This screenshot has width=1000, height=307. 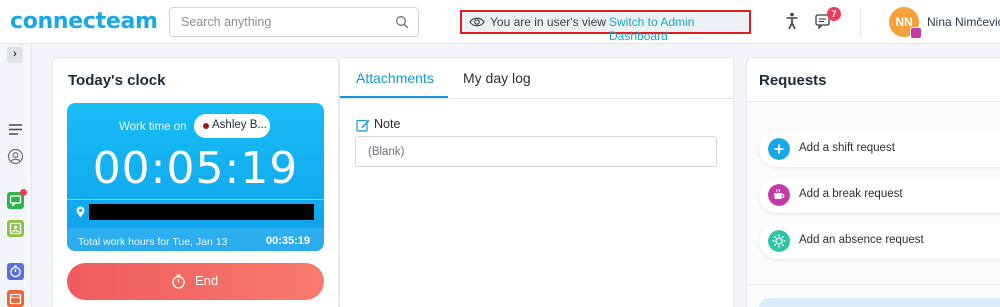 What do you see at coordinates (793, 80) in the screenshot?
I see `requests-title: Requests` at bounding box center [793, 80].